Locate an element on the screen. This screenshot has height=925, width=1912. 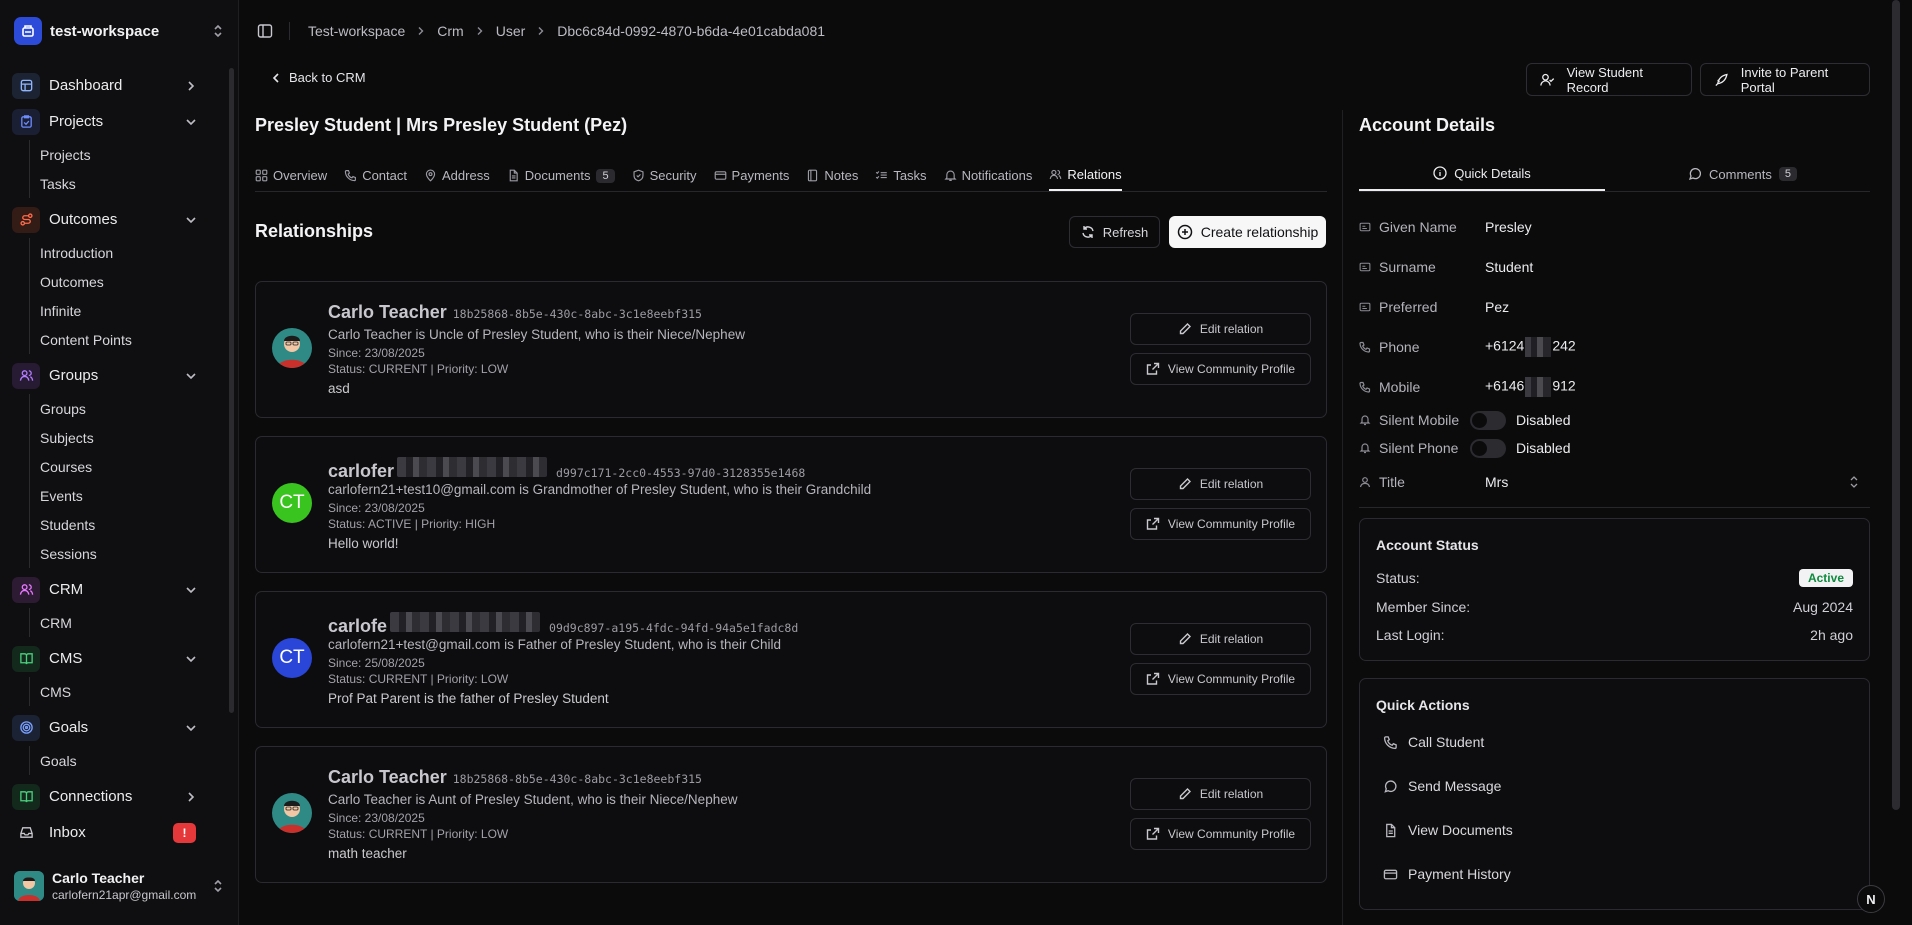
create-relationship-label: Create relationship is located at coordinates (1259, 232).